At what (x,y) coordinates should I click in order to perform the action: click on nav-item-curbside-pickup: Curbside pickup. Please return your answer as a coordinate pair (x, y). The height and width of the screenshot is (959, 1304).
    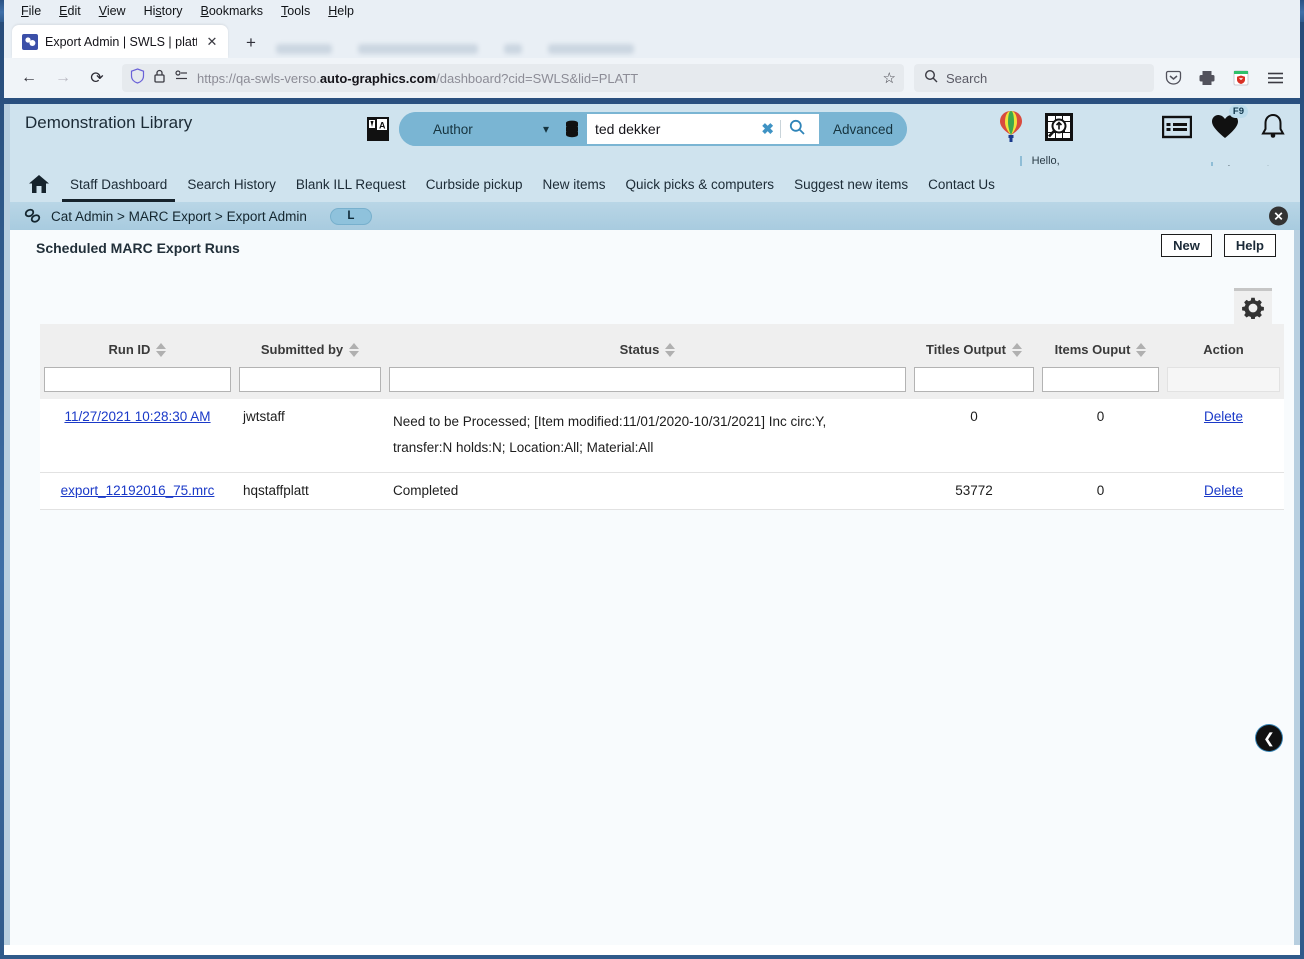
    Looking at the image, I should click on (474, 184).